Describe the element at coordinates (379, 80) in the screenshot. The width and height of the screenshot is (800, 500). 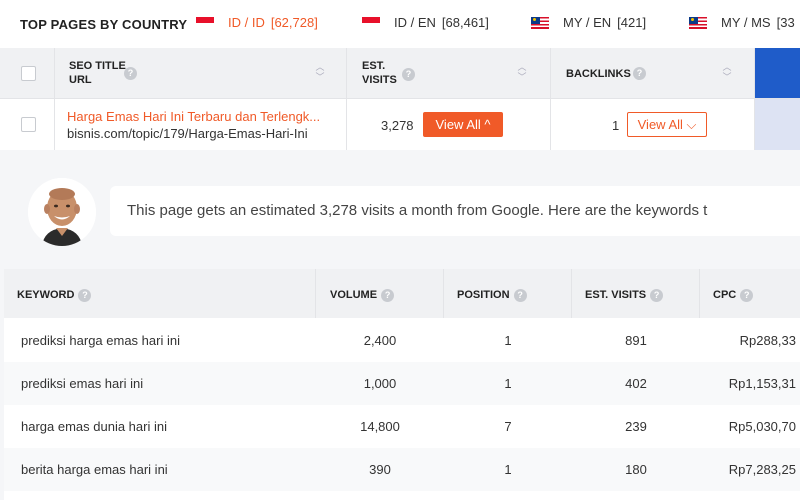
I see `header-label: VISITS` at that location.